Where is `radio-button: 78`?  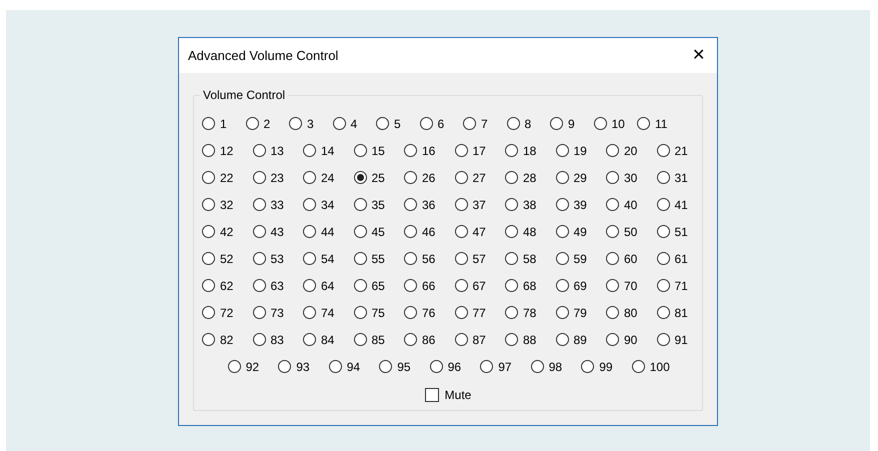 radio-button: 78 is located at coordinates (530, 313).